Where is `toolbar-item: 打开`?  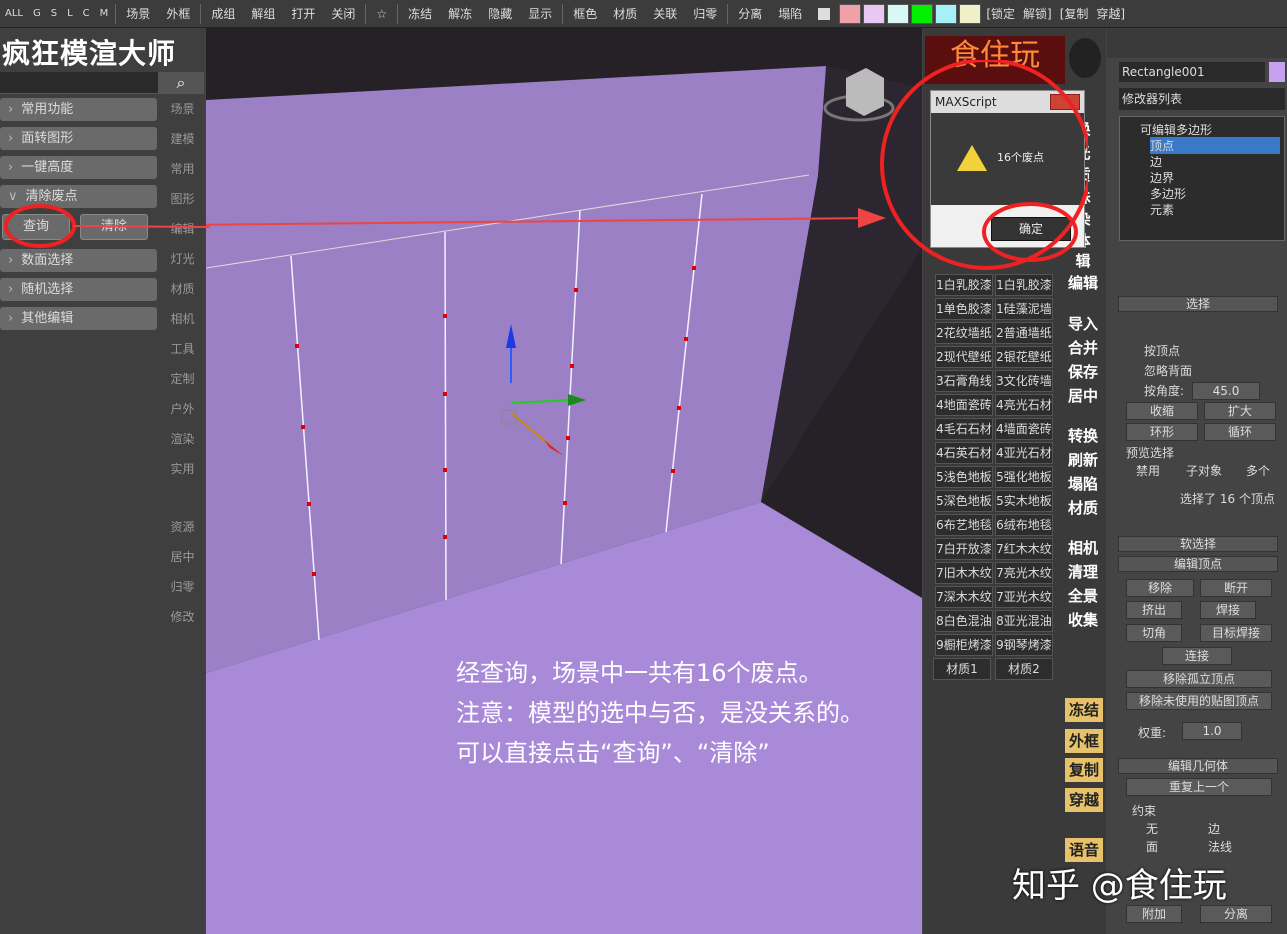 toolbar-item: 打开 is located at coordinates (303, 13).